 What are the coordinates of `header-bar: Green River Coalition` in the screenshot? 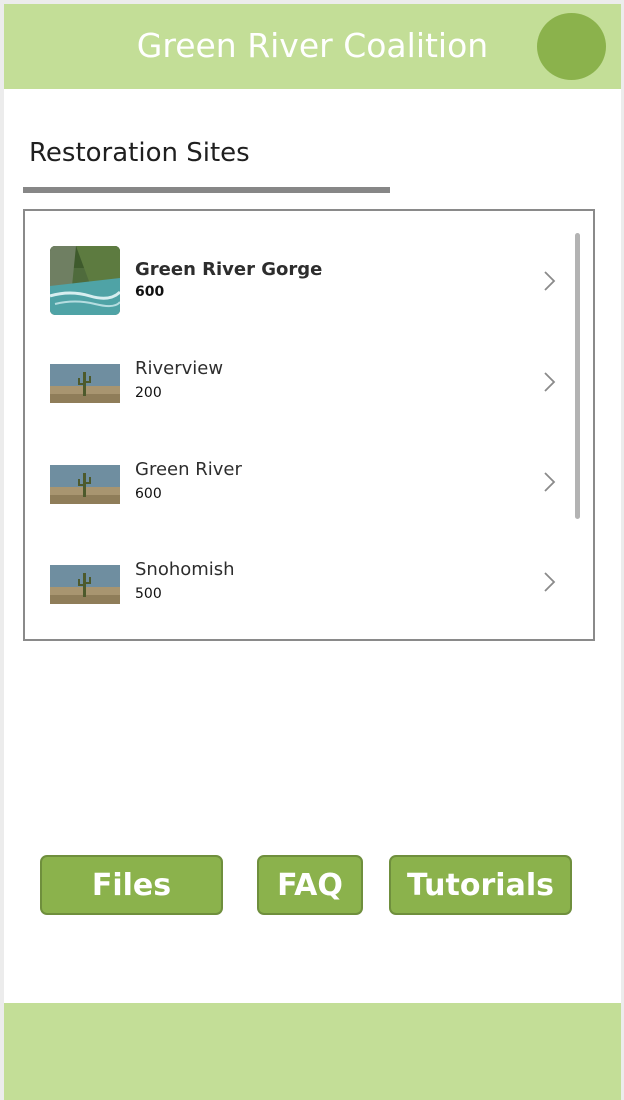 It's located at (312, 46).